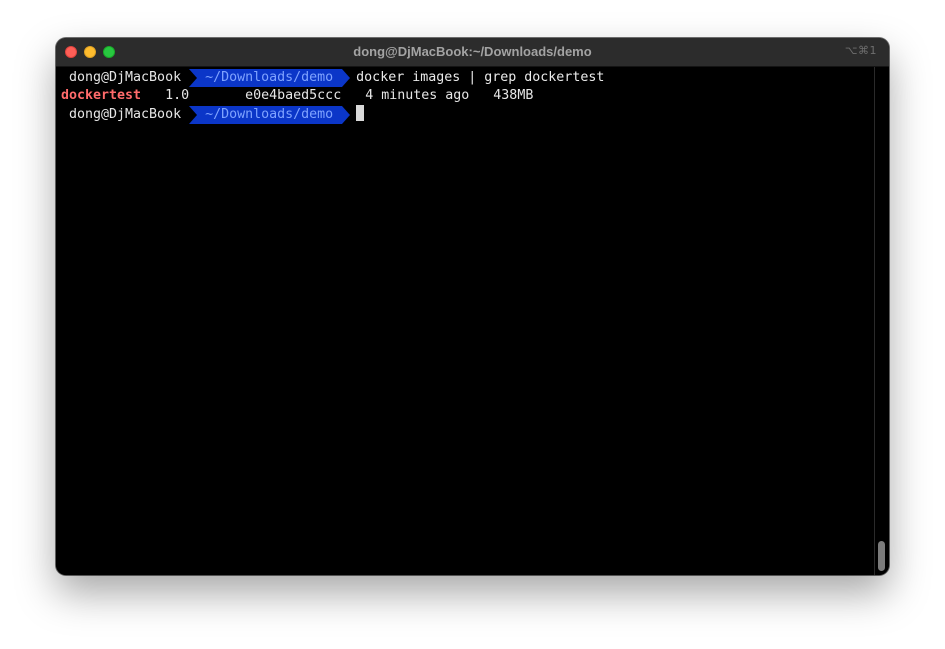  I want to click on output-image-details: 1.0 e0e4baed5ccc 4 minutes ago 438MB, so click(337, 95).